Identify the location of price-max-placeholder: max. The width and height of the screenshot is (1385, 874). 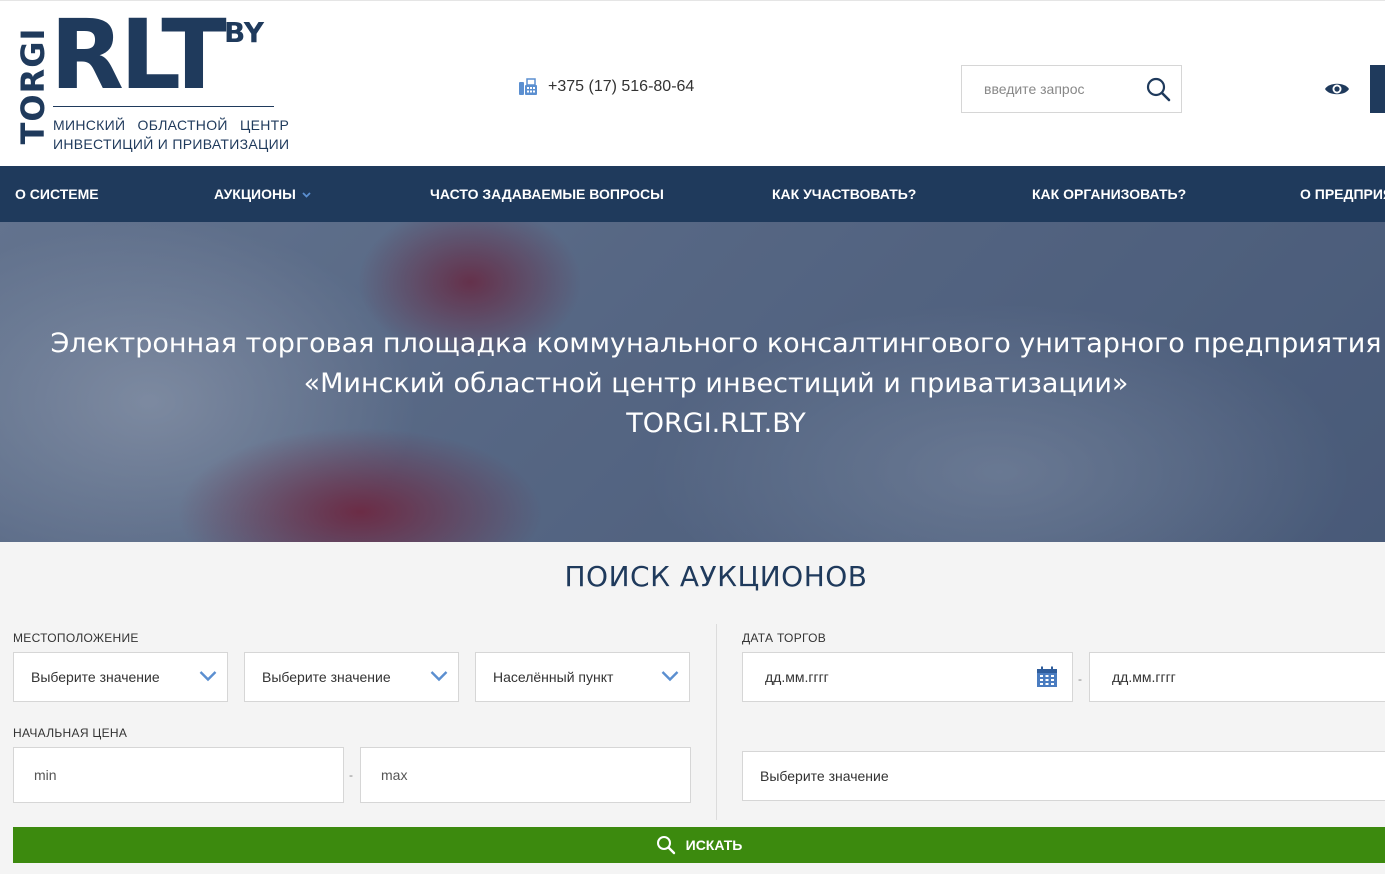
(394, 775).